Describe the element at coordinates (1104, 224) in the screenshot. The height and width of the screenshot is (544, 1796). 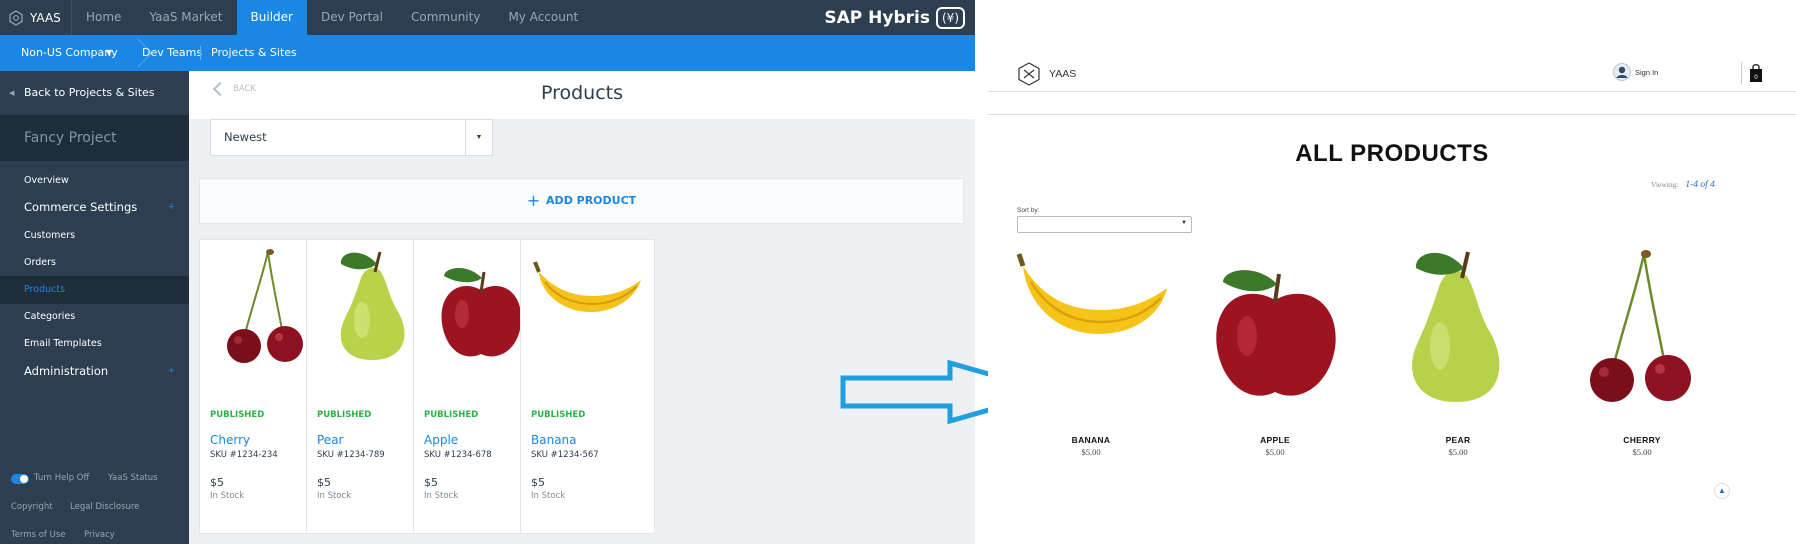
I see `sort-dropdown: ▼` at that location.